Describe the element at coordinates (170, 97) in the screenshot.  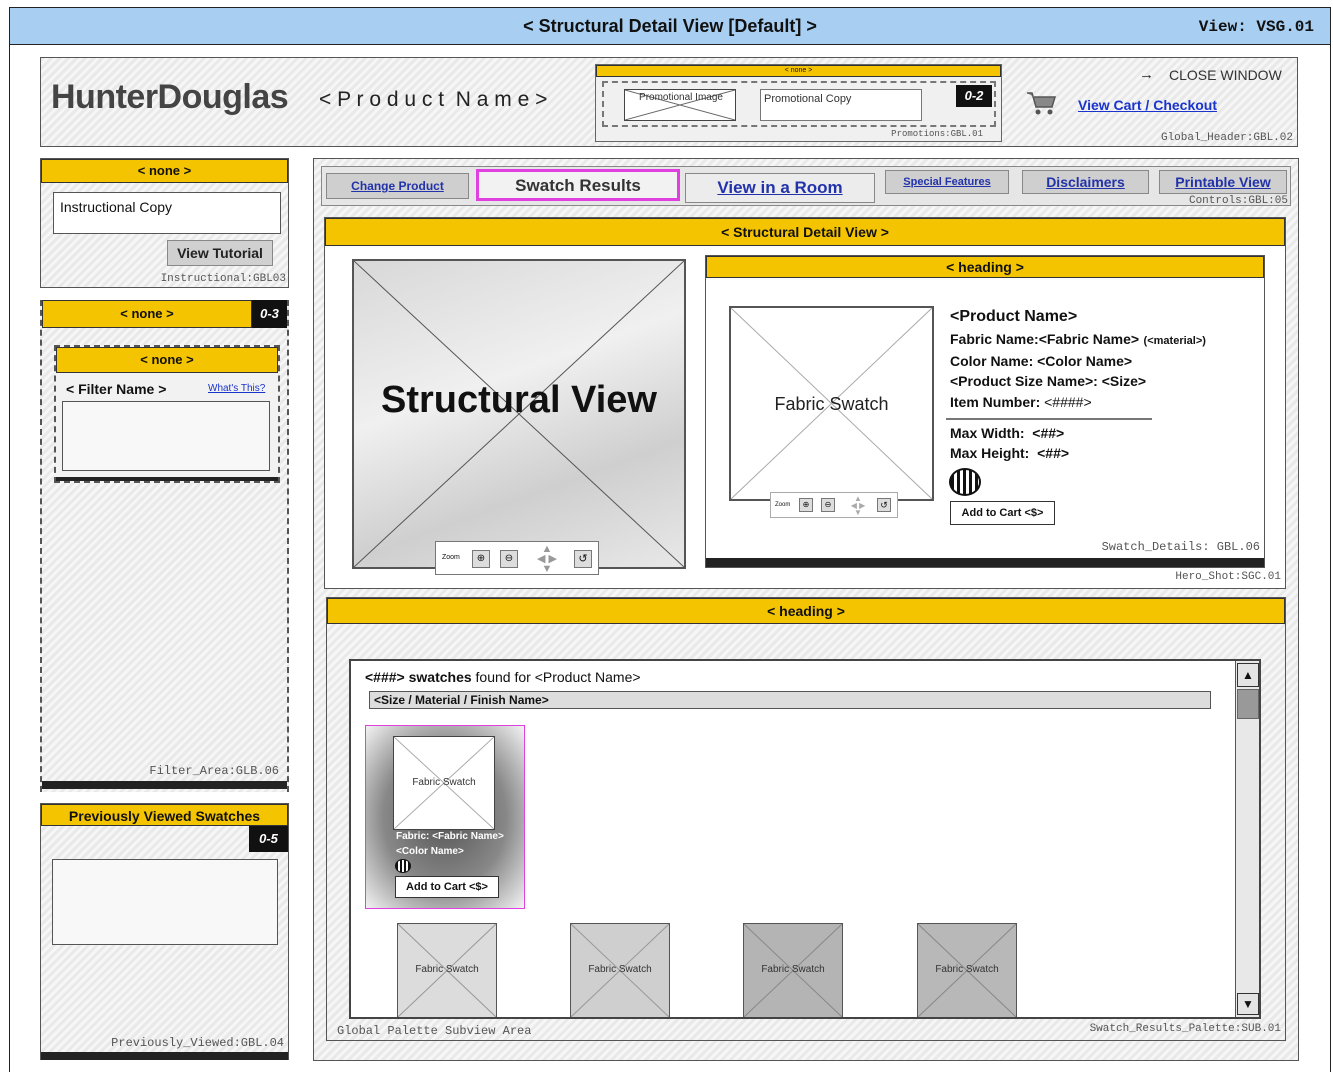
I see `brand-logo: HunterDouglas` at that location.